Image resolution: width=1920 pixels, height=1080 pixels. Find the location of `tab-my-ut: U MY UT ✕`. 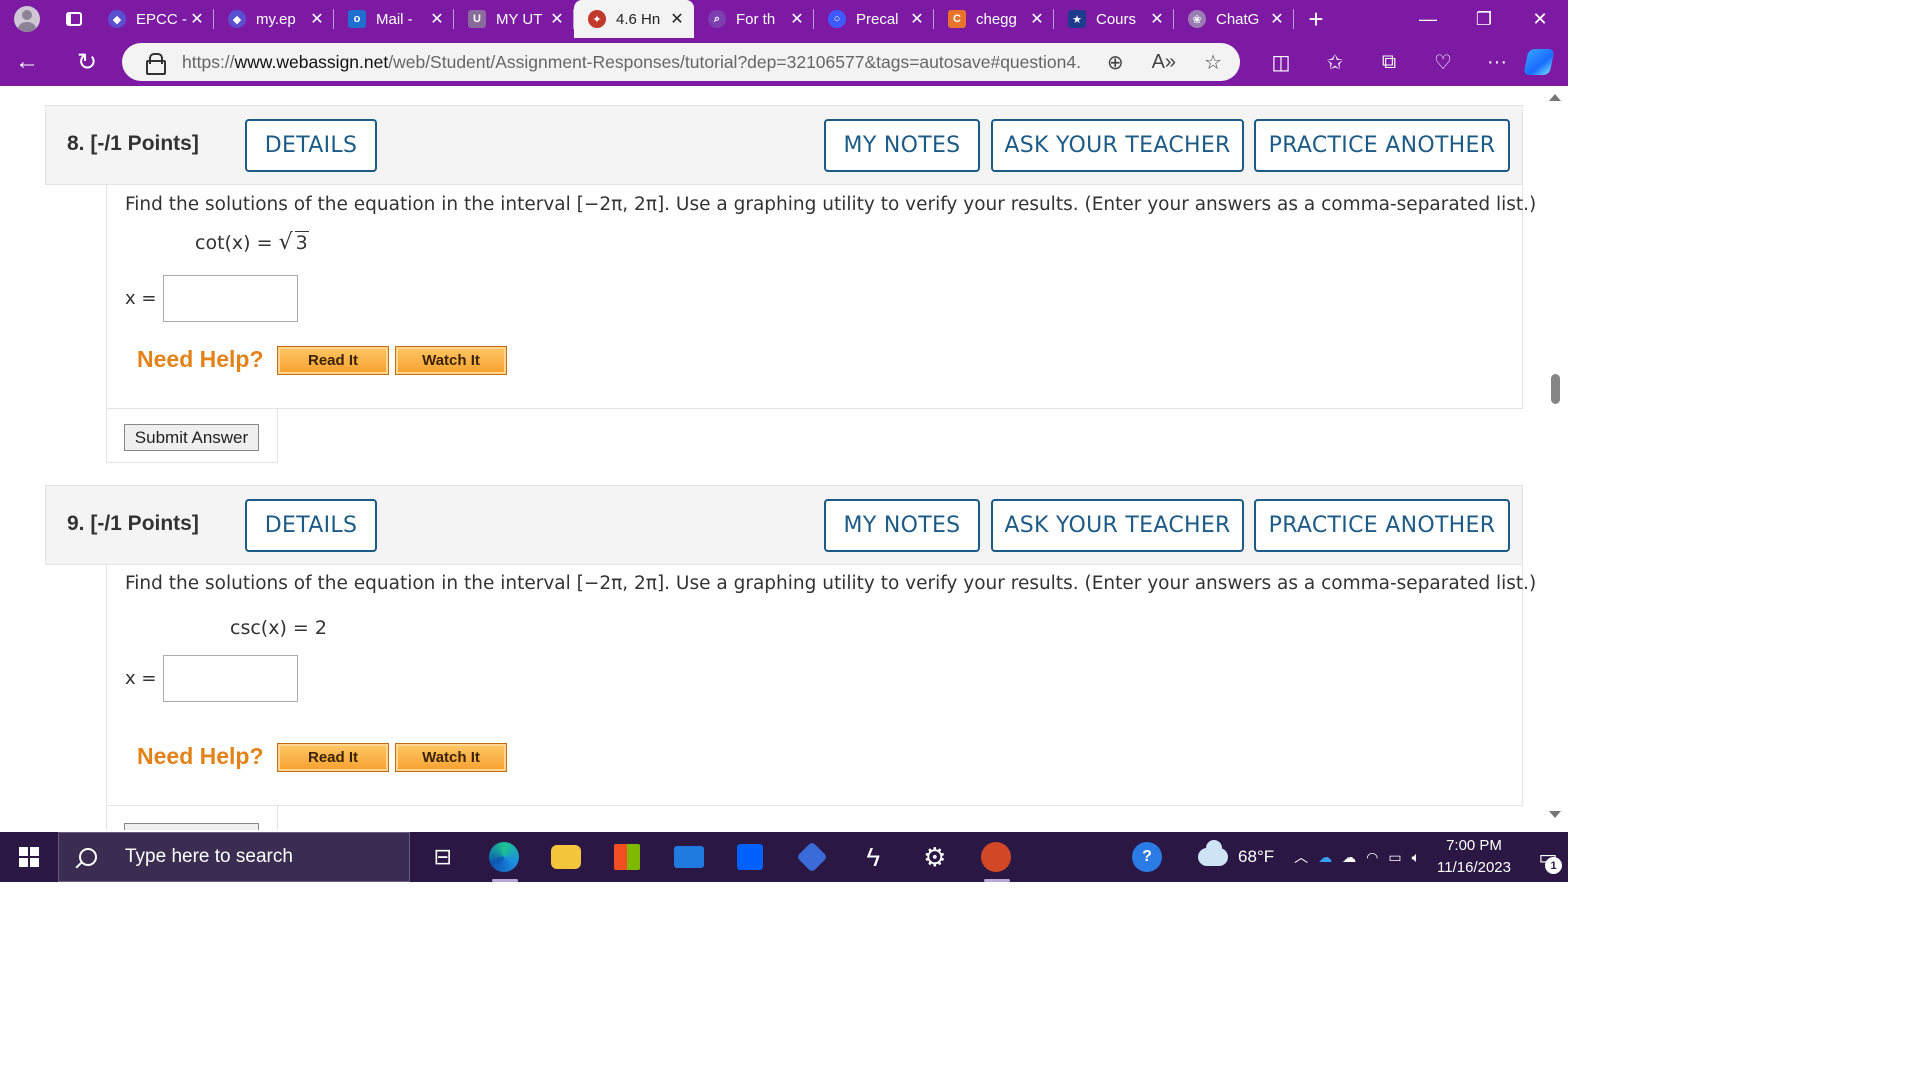

tab-my-ut: U MY UT ✕ is located at coordinates (514, 19).